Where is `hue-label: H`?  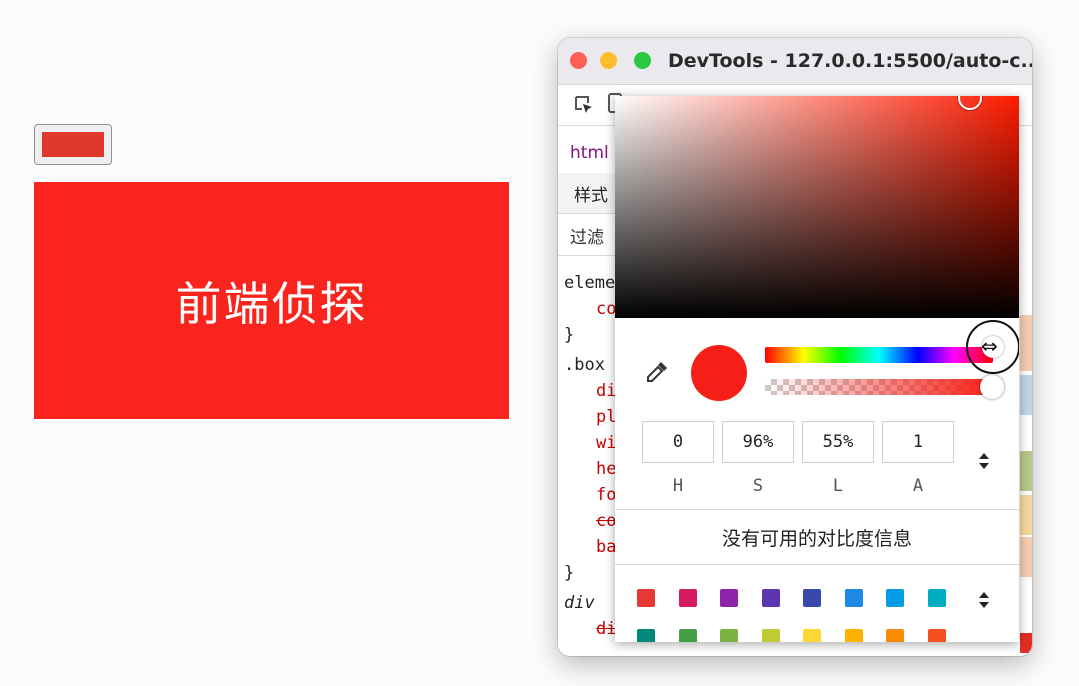
hue-label: H is located at coordinates (678, 486).